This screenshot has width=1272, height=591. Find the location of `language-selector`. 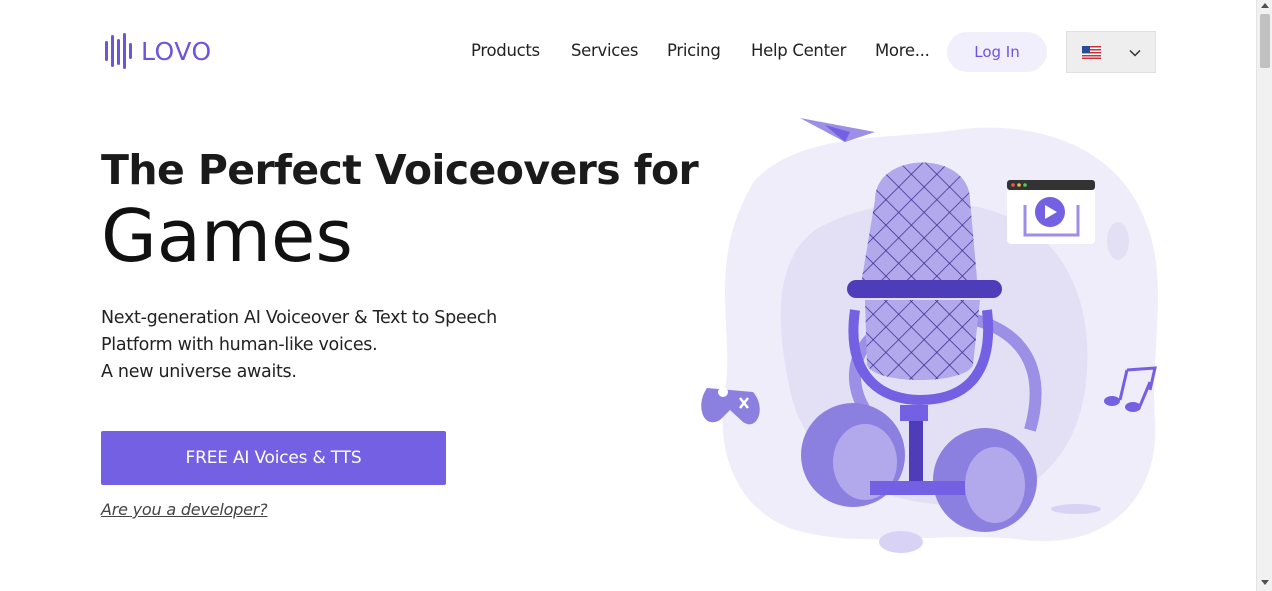

language-selector is located at coordinates (1111, 52).